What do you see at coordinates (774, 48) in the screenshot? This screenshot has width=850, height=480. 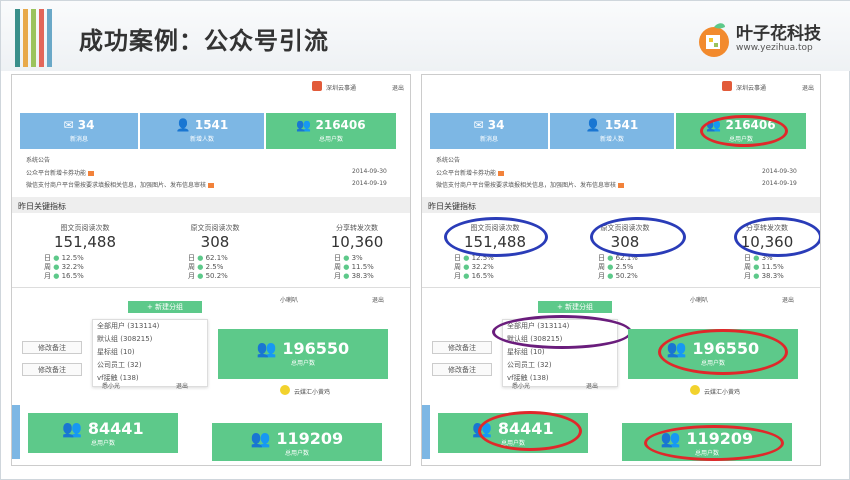 I see `logo-url: www.yezihua.top` at bounding box center [774, 48].